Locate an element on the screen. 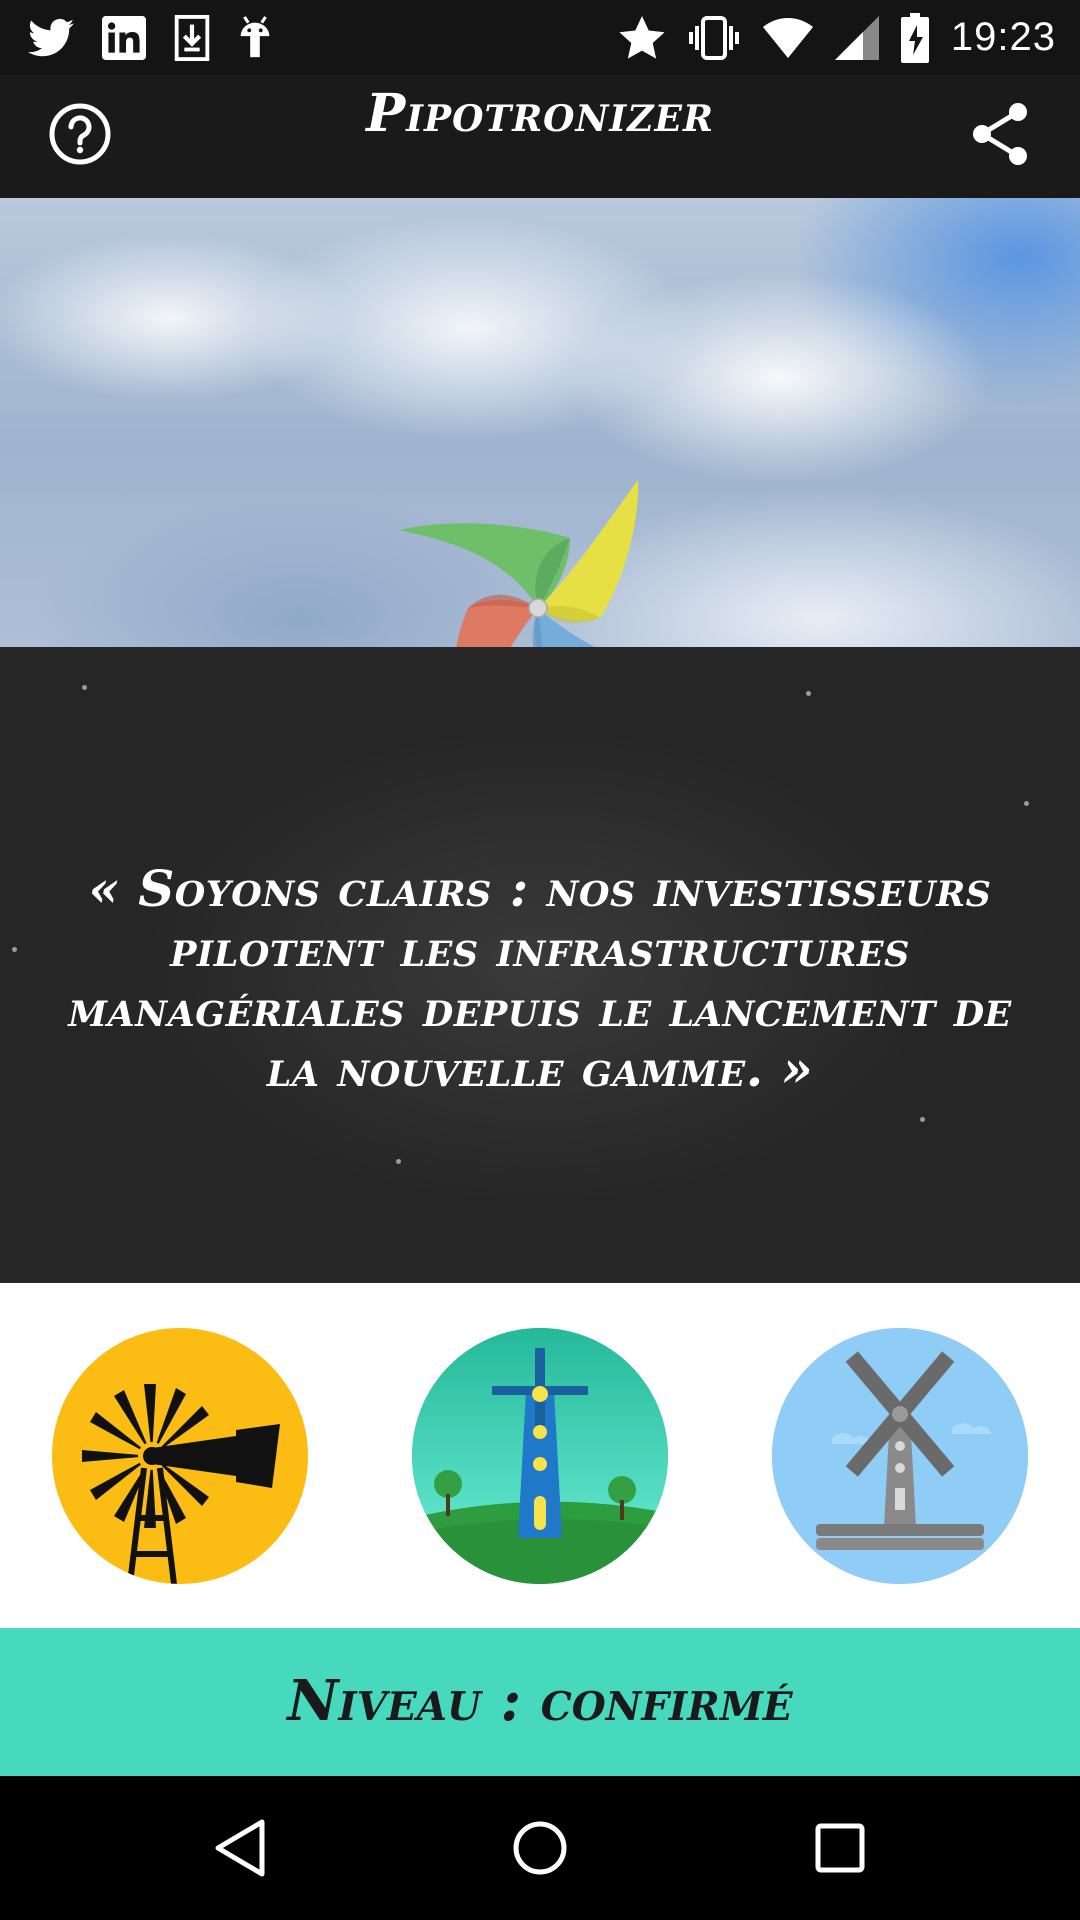 The height and width of the screenshot is (1920, 1080). navigation-bar is located at coordinates (540, 1848).